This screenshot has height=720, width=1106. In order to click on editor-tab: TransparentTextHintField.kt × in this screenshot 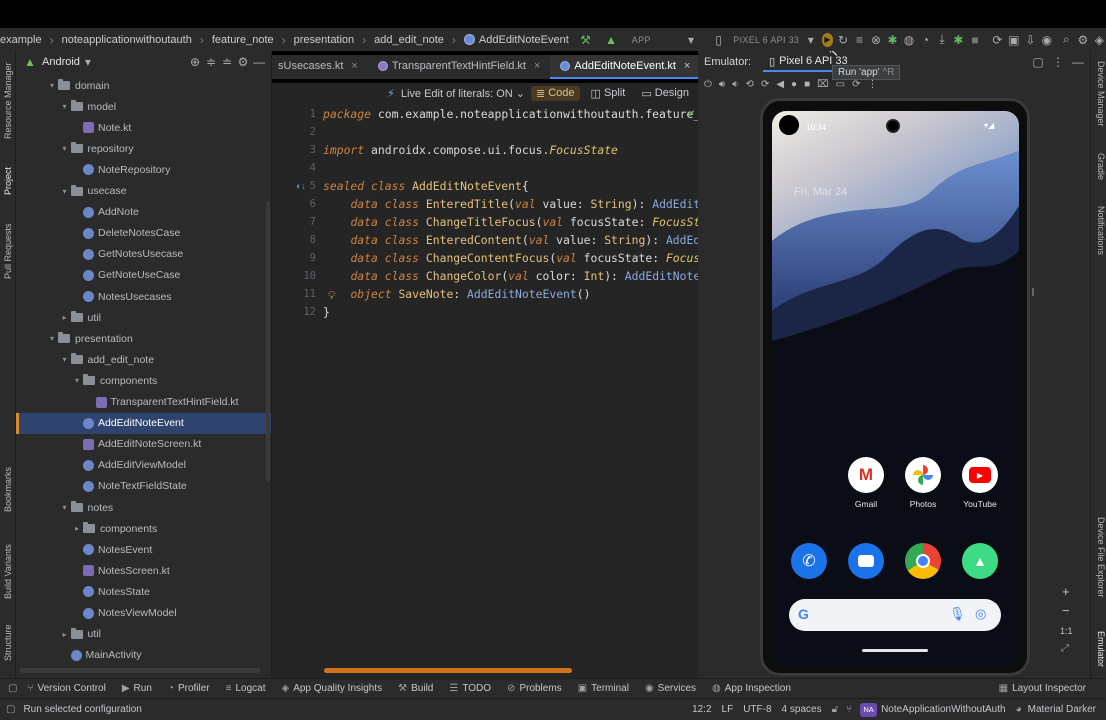, I will do `click(459, 67)`.